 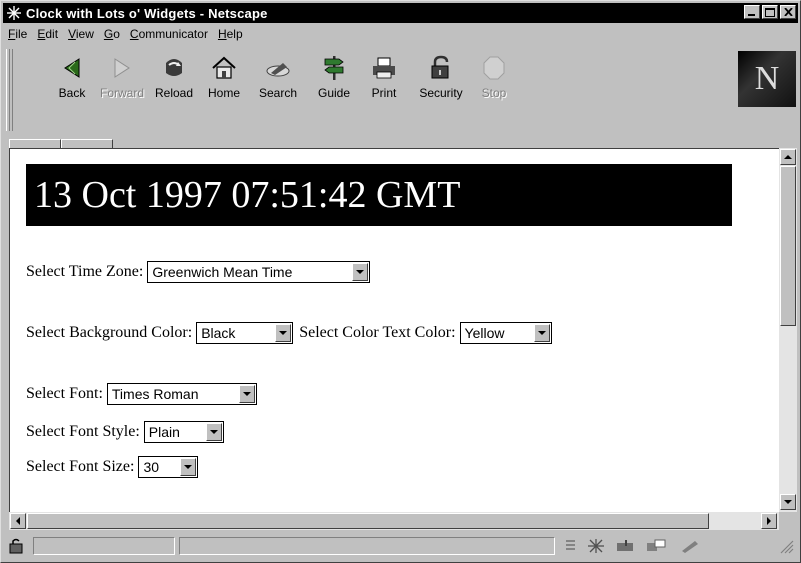 I want to click on menu-edit-label: dit, so click(x=52, y=34).